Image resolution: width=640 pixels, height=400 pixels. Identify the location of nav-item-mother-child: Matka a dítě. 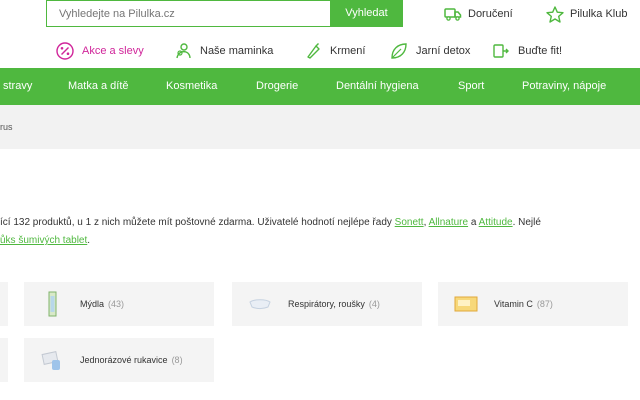
(98, 86).